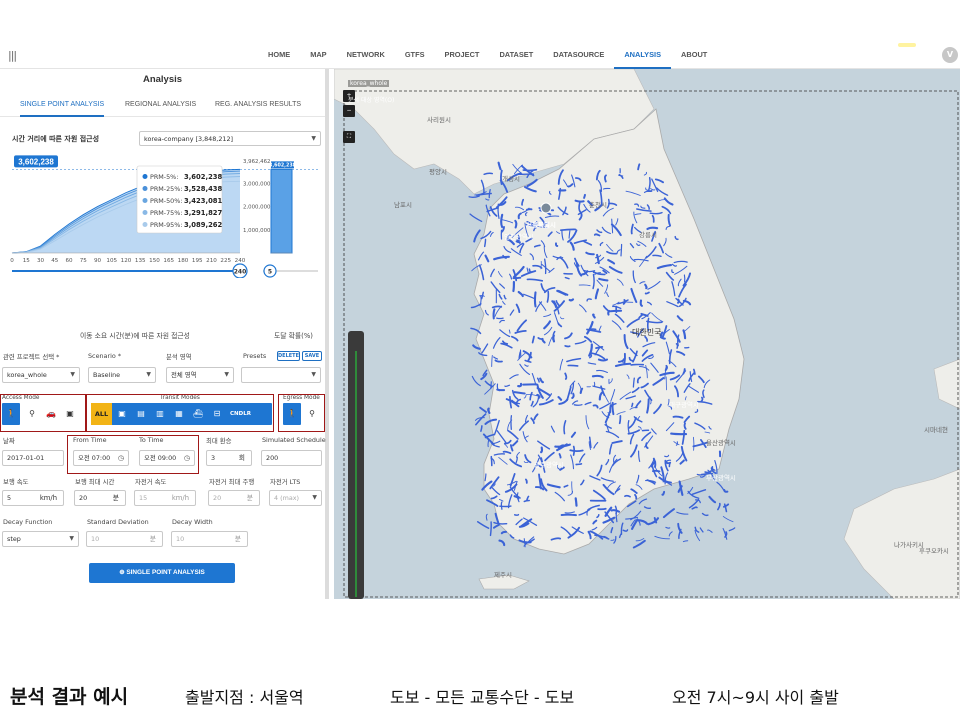 This screenshot has width=960, height=720. Describe the element at coordinates (232, 482) in the screenshot. I see `bike-time-label: 자전거 최대 주행` at that location.